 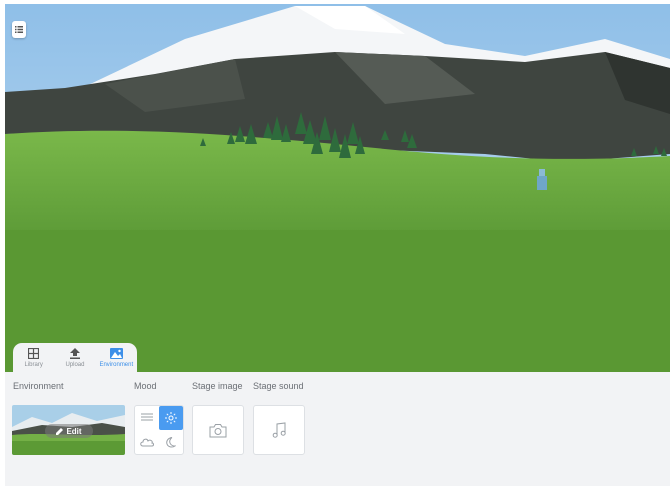 I want to click on stage-sound-section-label: Stage sound, so click(x=278, y=386).